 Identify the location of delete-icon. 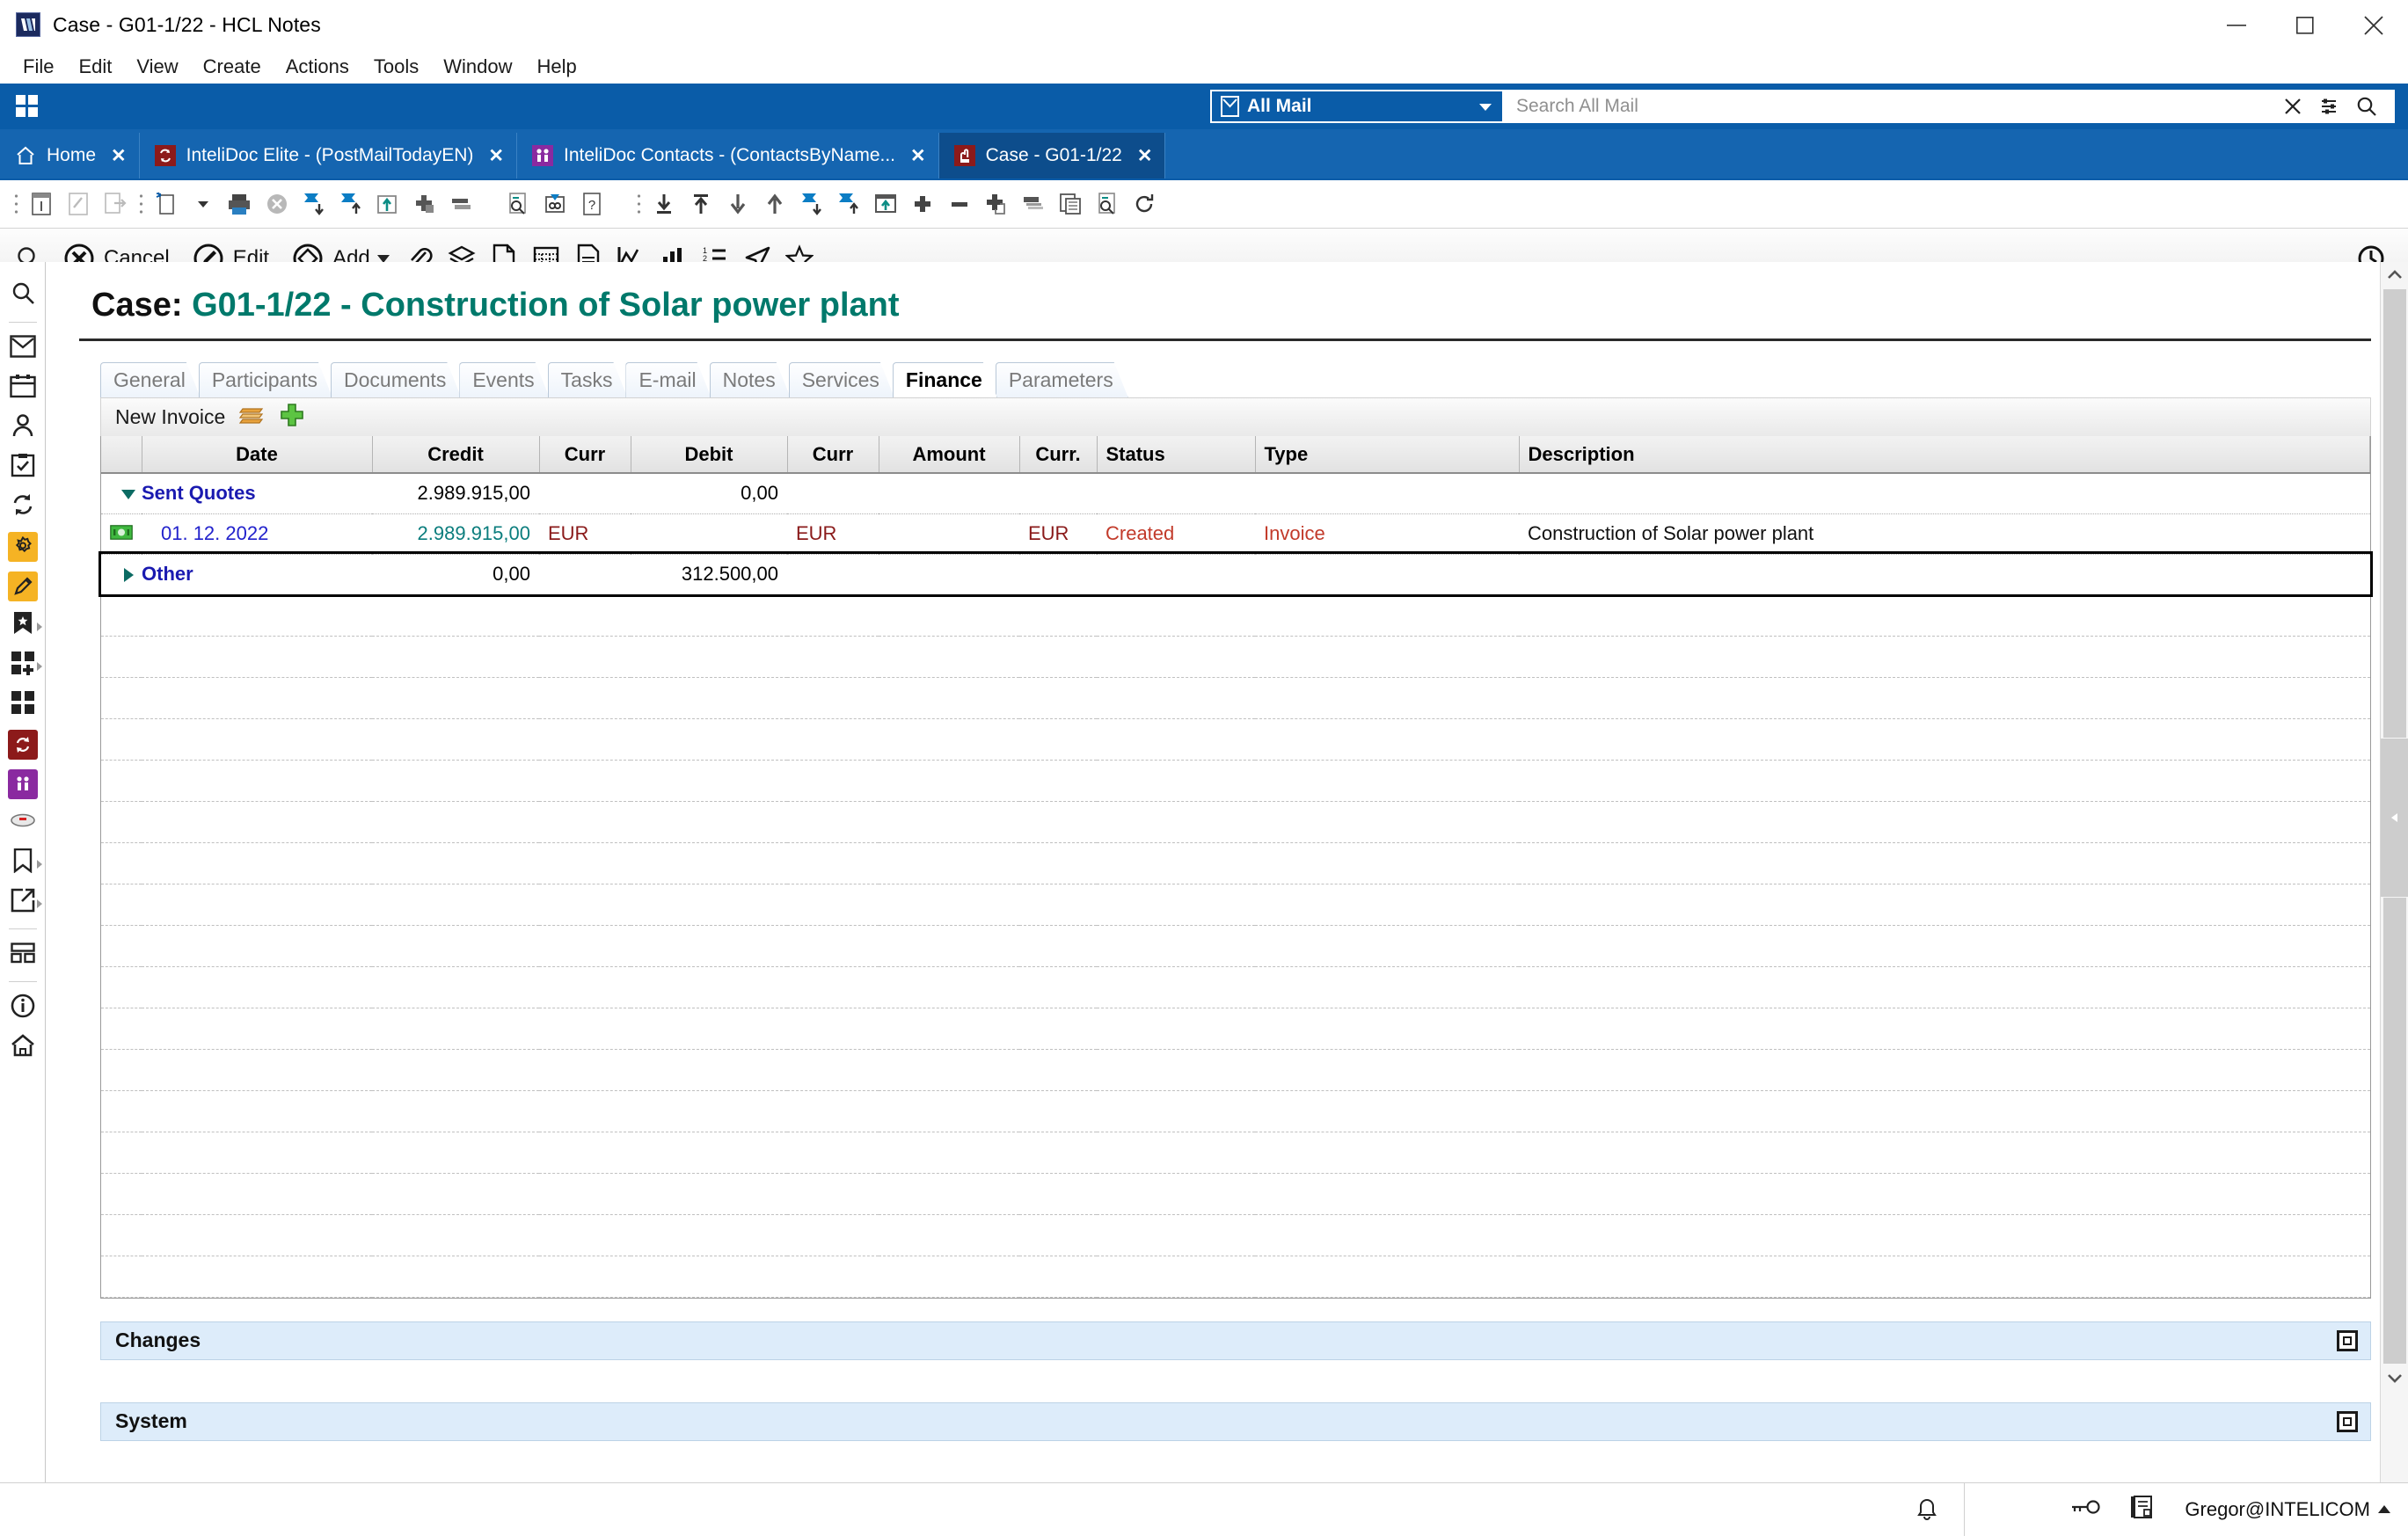
(277, 204).